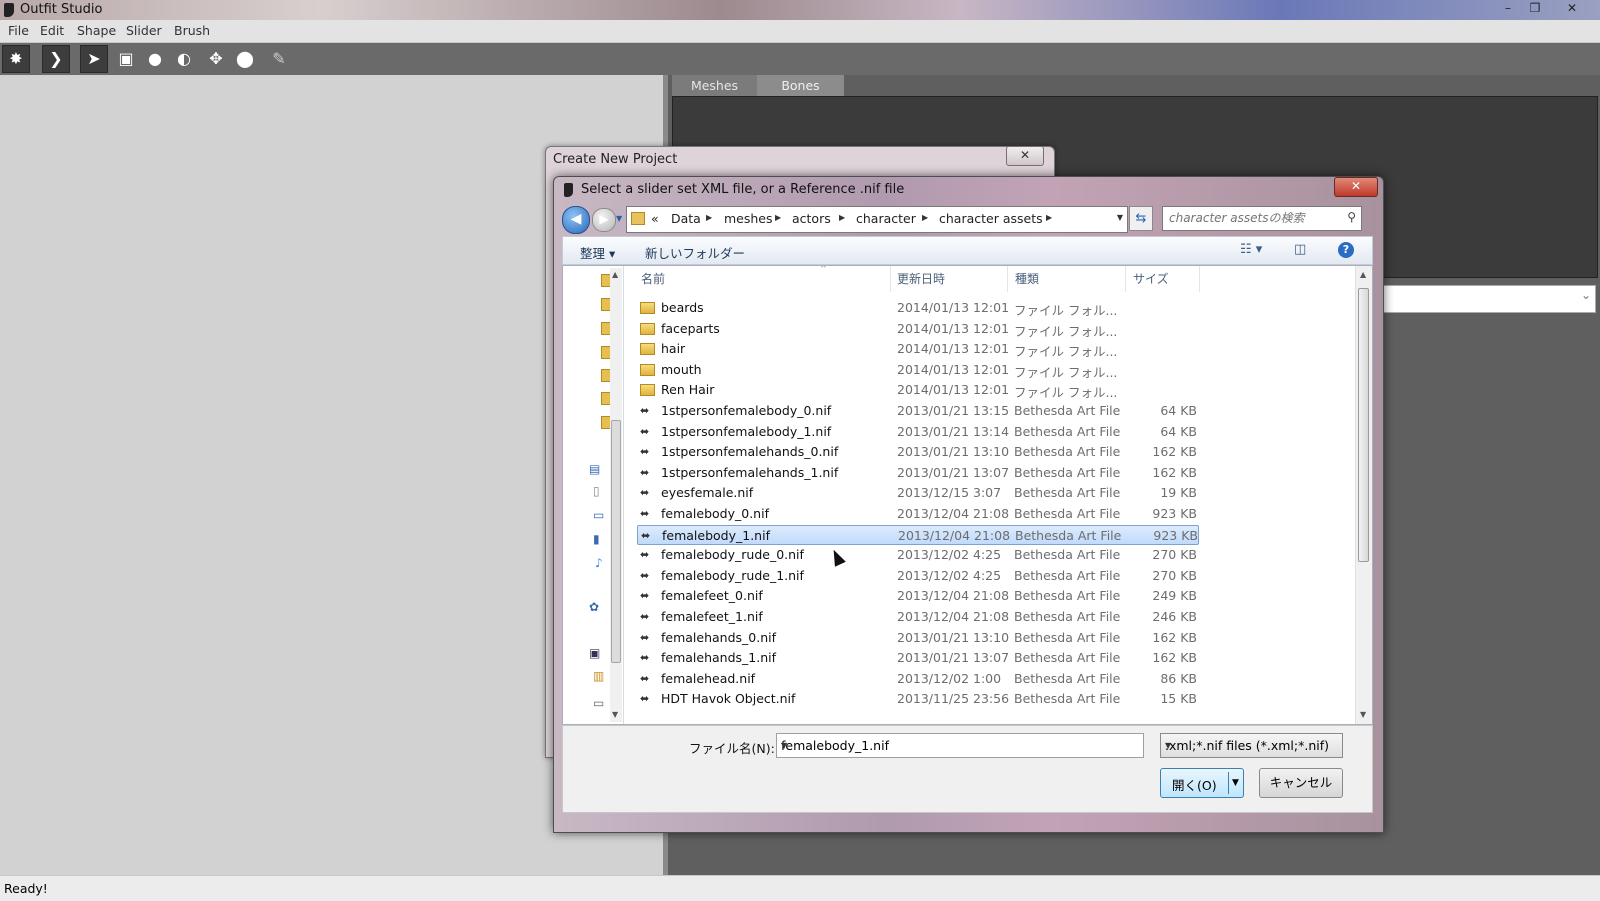  What do you see at coordinates (886, 218) in the screenshot?
I see `breadcrumb-character: character` at bounding box center [886, 218].